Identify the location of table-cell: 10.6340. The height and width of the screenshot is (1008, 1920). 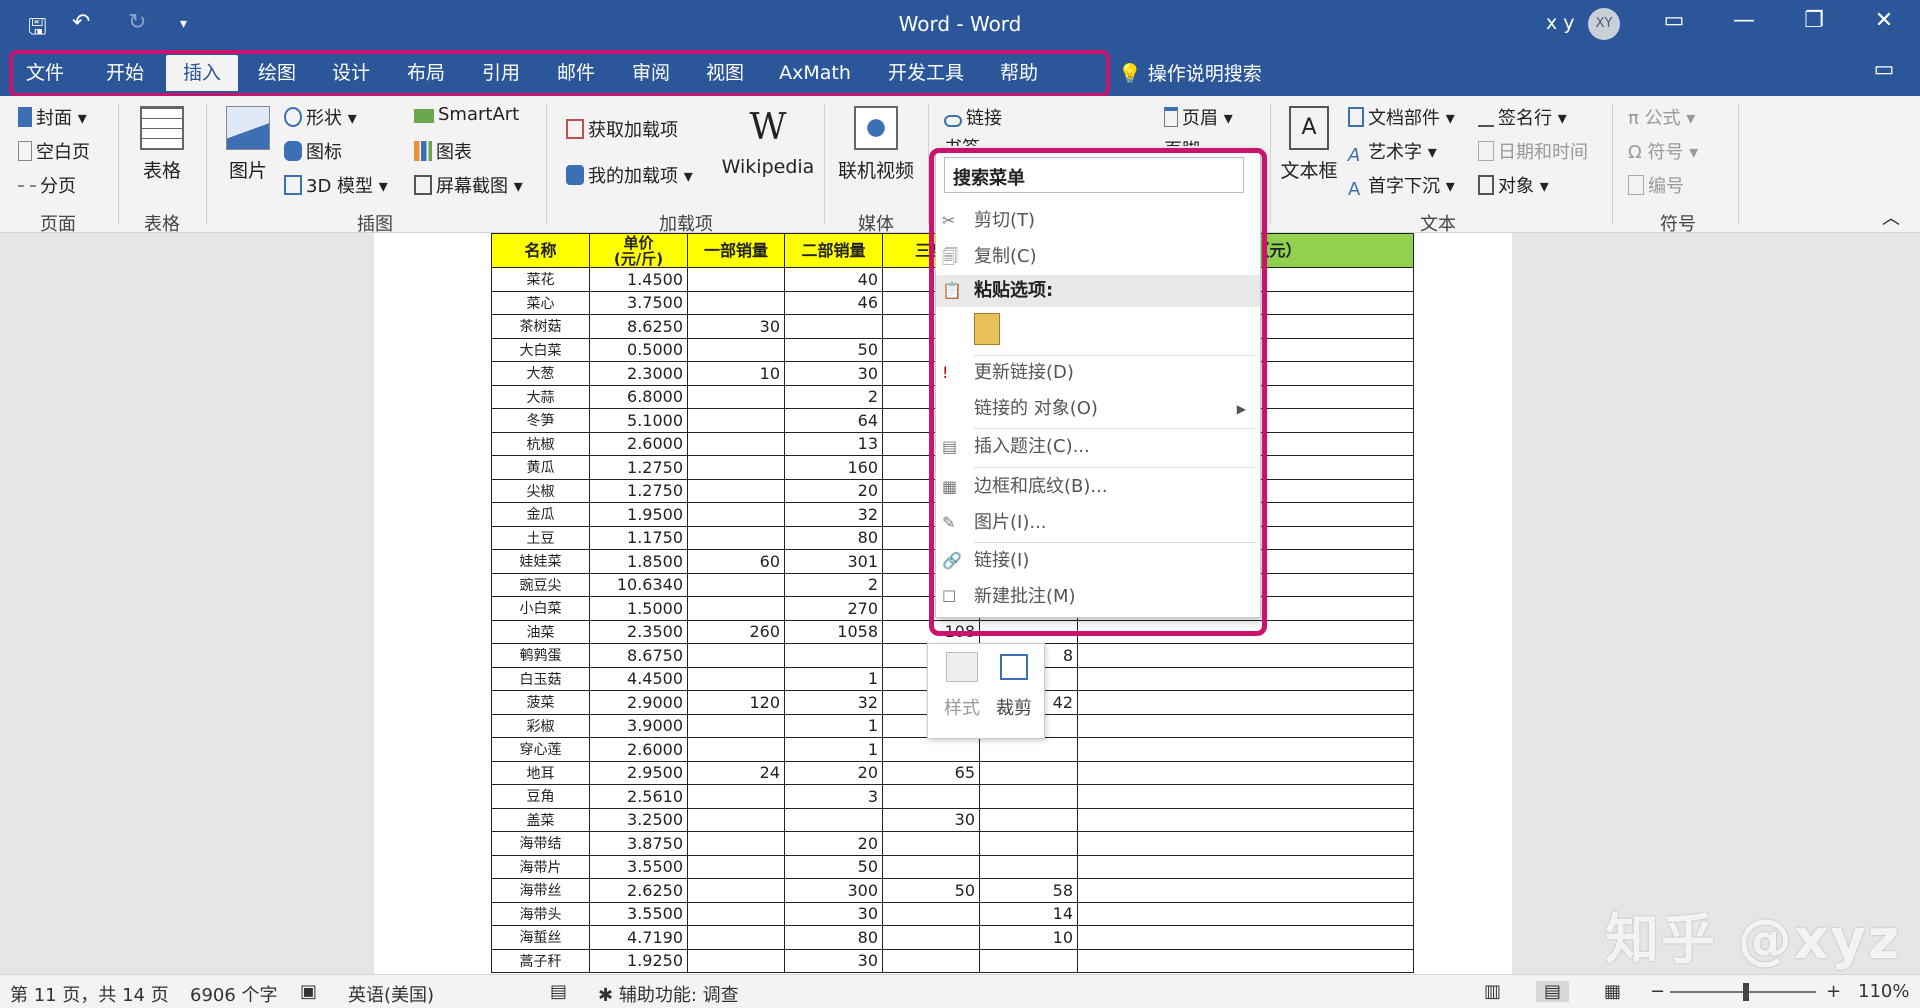
(638, 584).